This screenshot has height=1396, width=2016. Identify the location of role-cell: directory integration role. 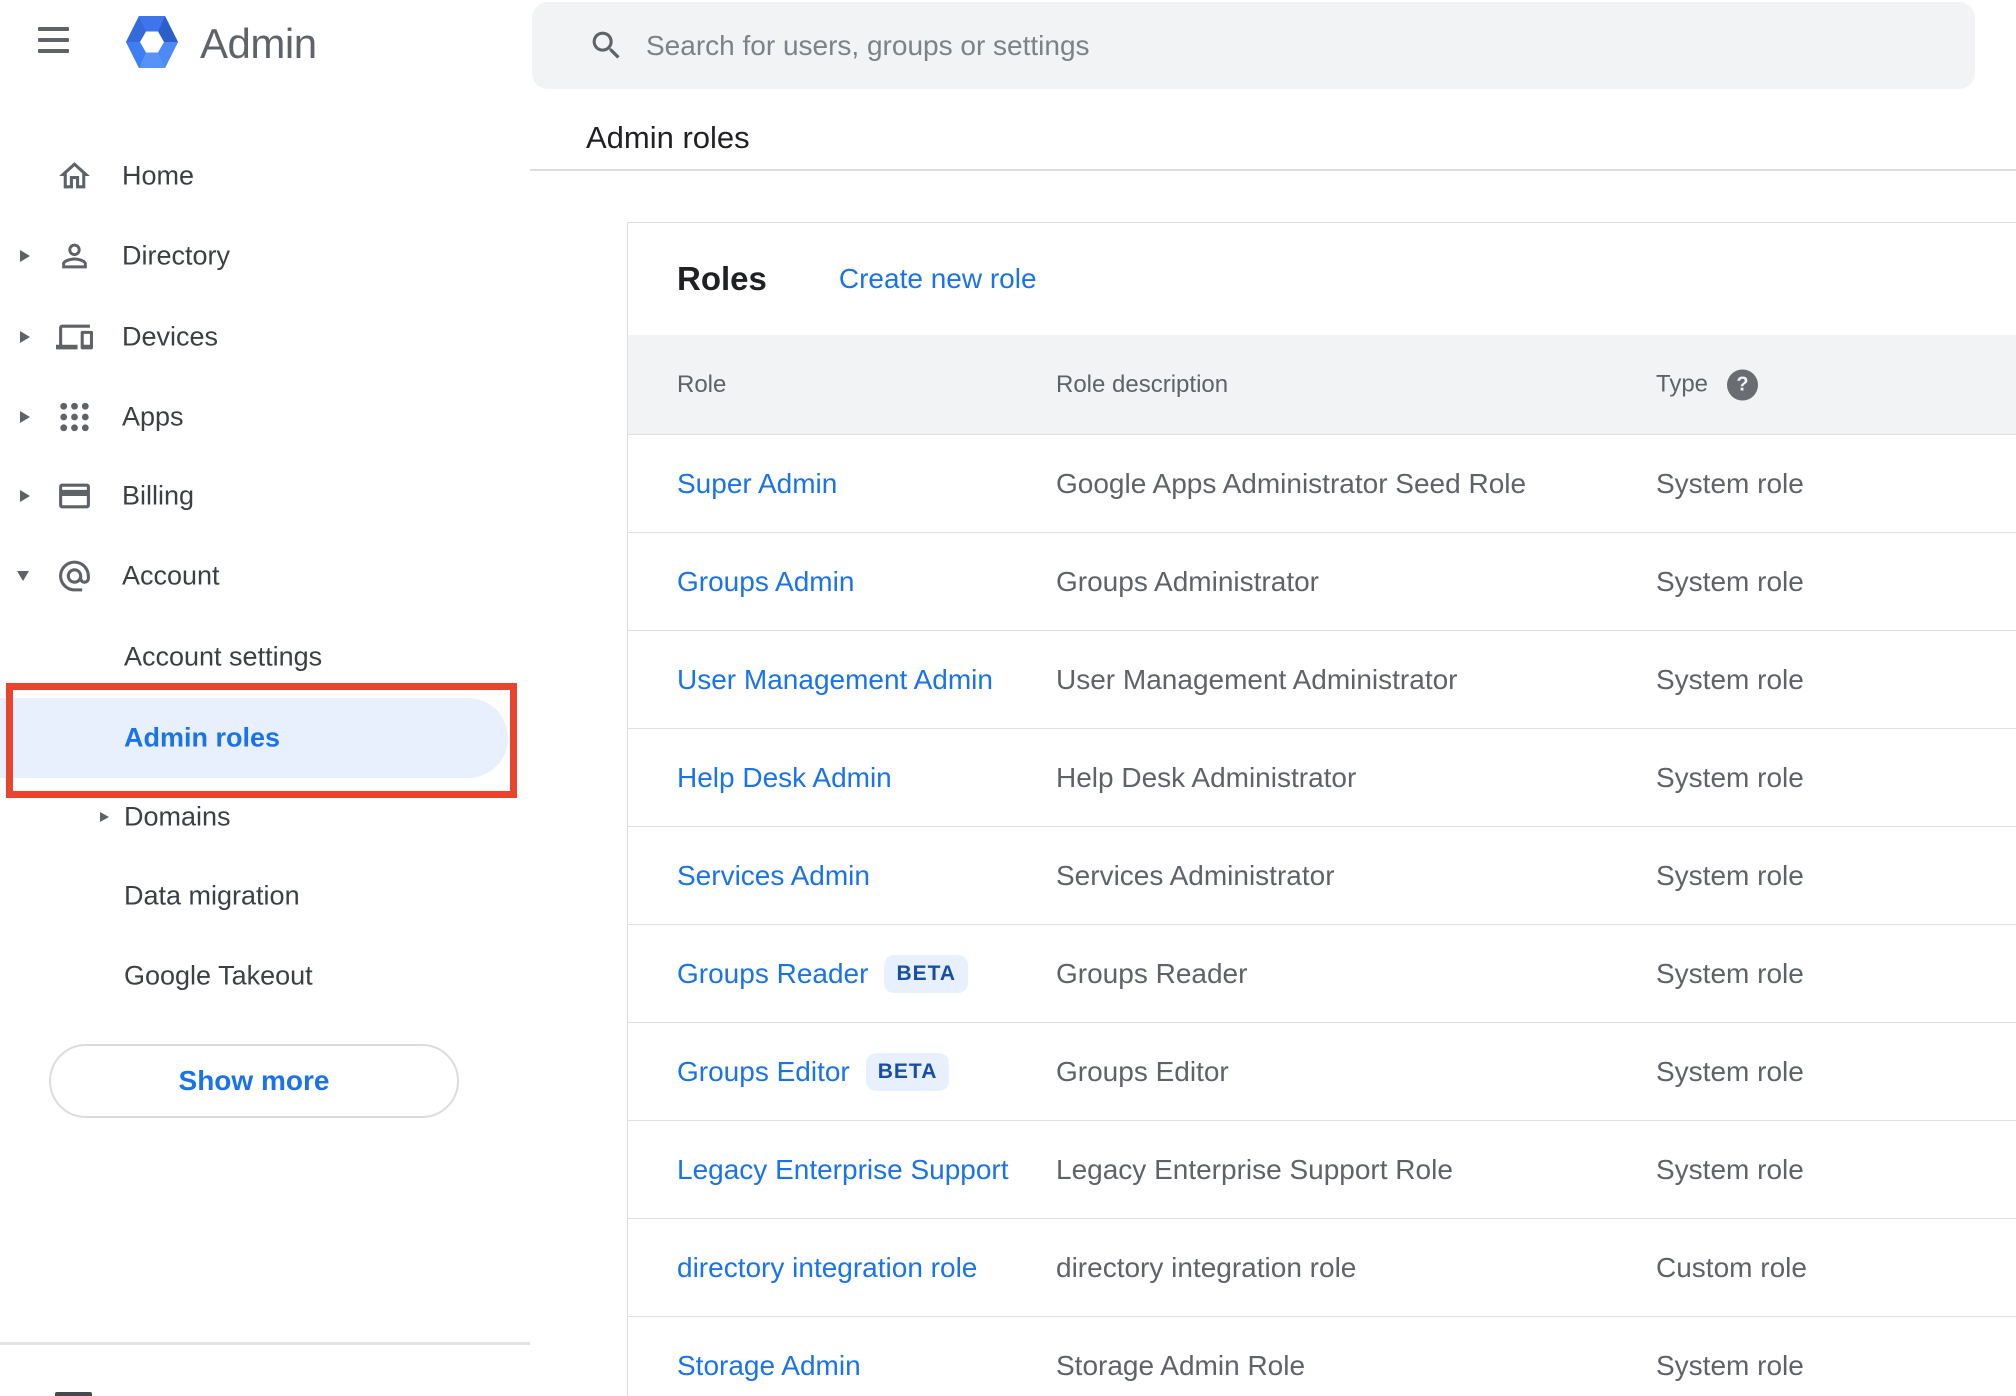
(827, 1268).